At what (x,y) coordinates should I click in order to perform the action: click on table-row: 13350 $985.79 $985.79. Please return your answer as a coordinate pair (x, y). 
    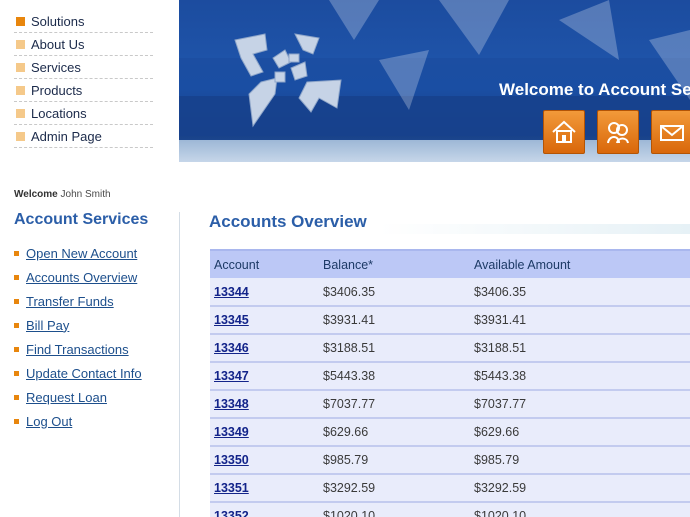
    Looking at the image, I should click on (450, 460).